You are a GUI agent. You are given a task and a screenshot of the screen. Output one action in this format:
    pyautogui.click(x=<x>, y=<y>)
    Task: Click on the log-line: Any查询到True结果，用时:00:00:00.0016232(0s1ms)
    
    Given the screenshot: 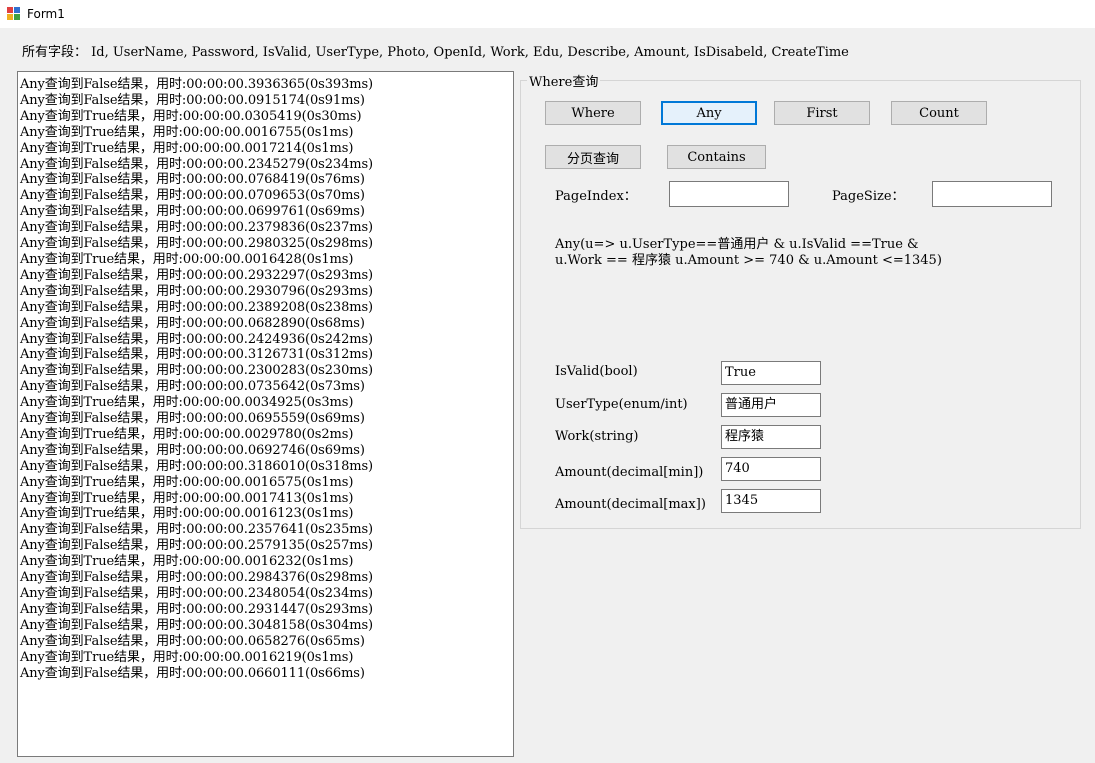 What is the action you would take?
    pyautogui.click(x=187, y=562)
    